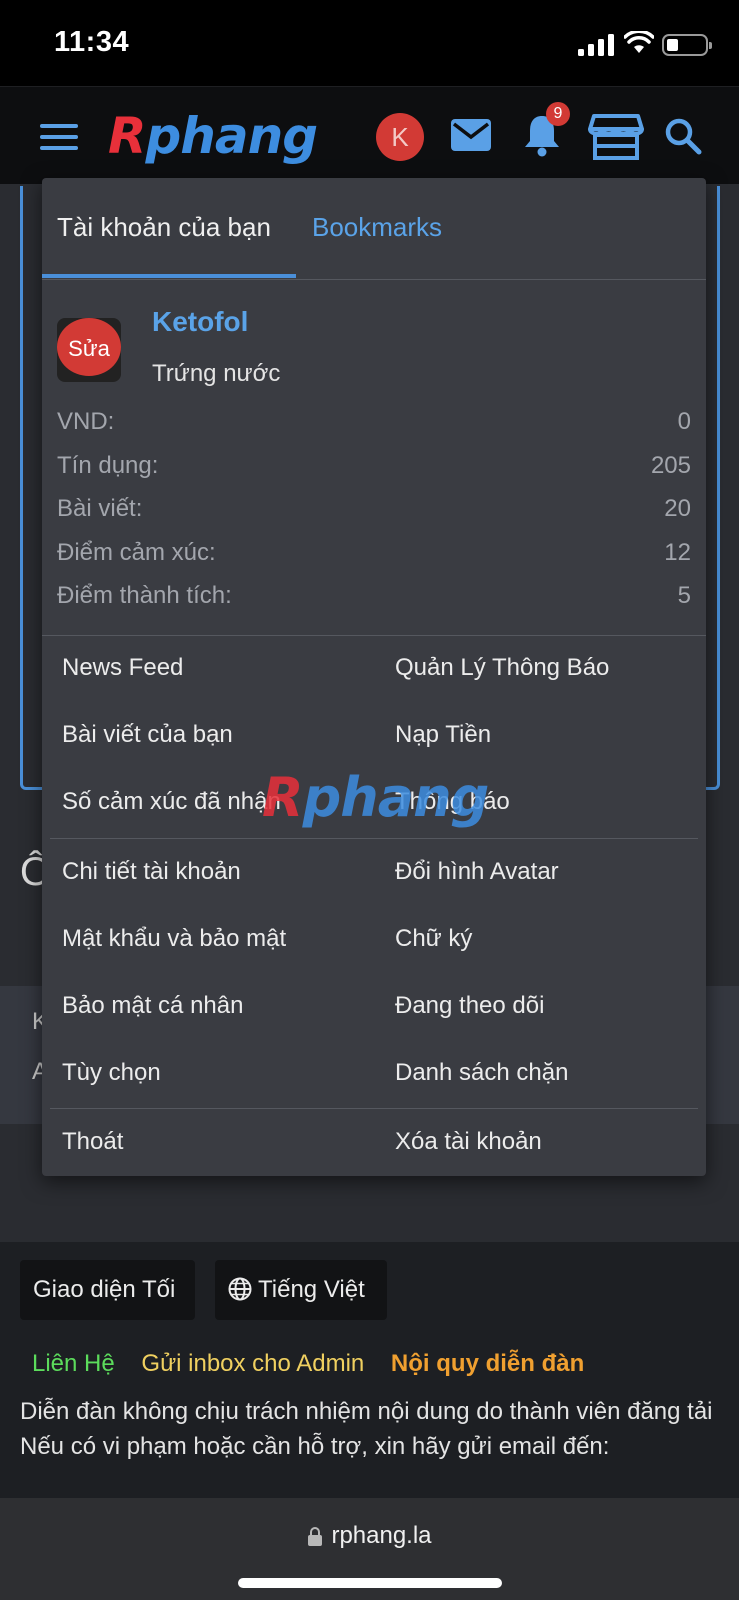  I want to click on stat-row: Điểm thành tích: 5, so click(374, 596).